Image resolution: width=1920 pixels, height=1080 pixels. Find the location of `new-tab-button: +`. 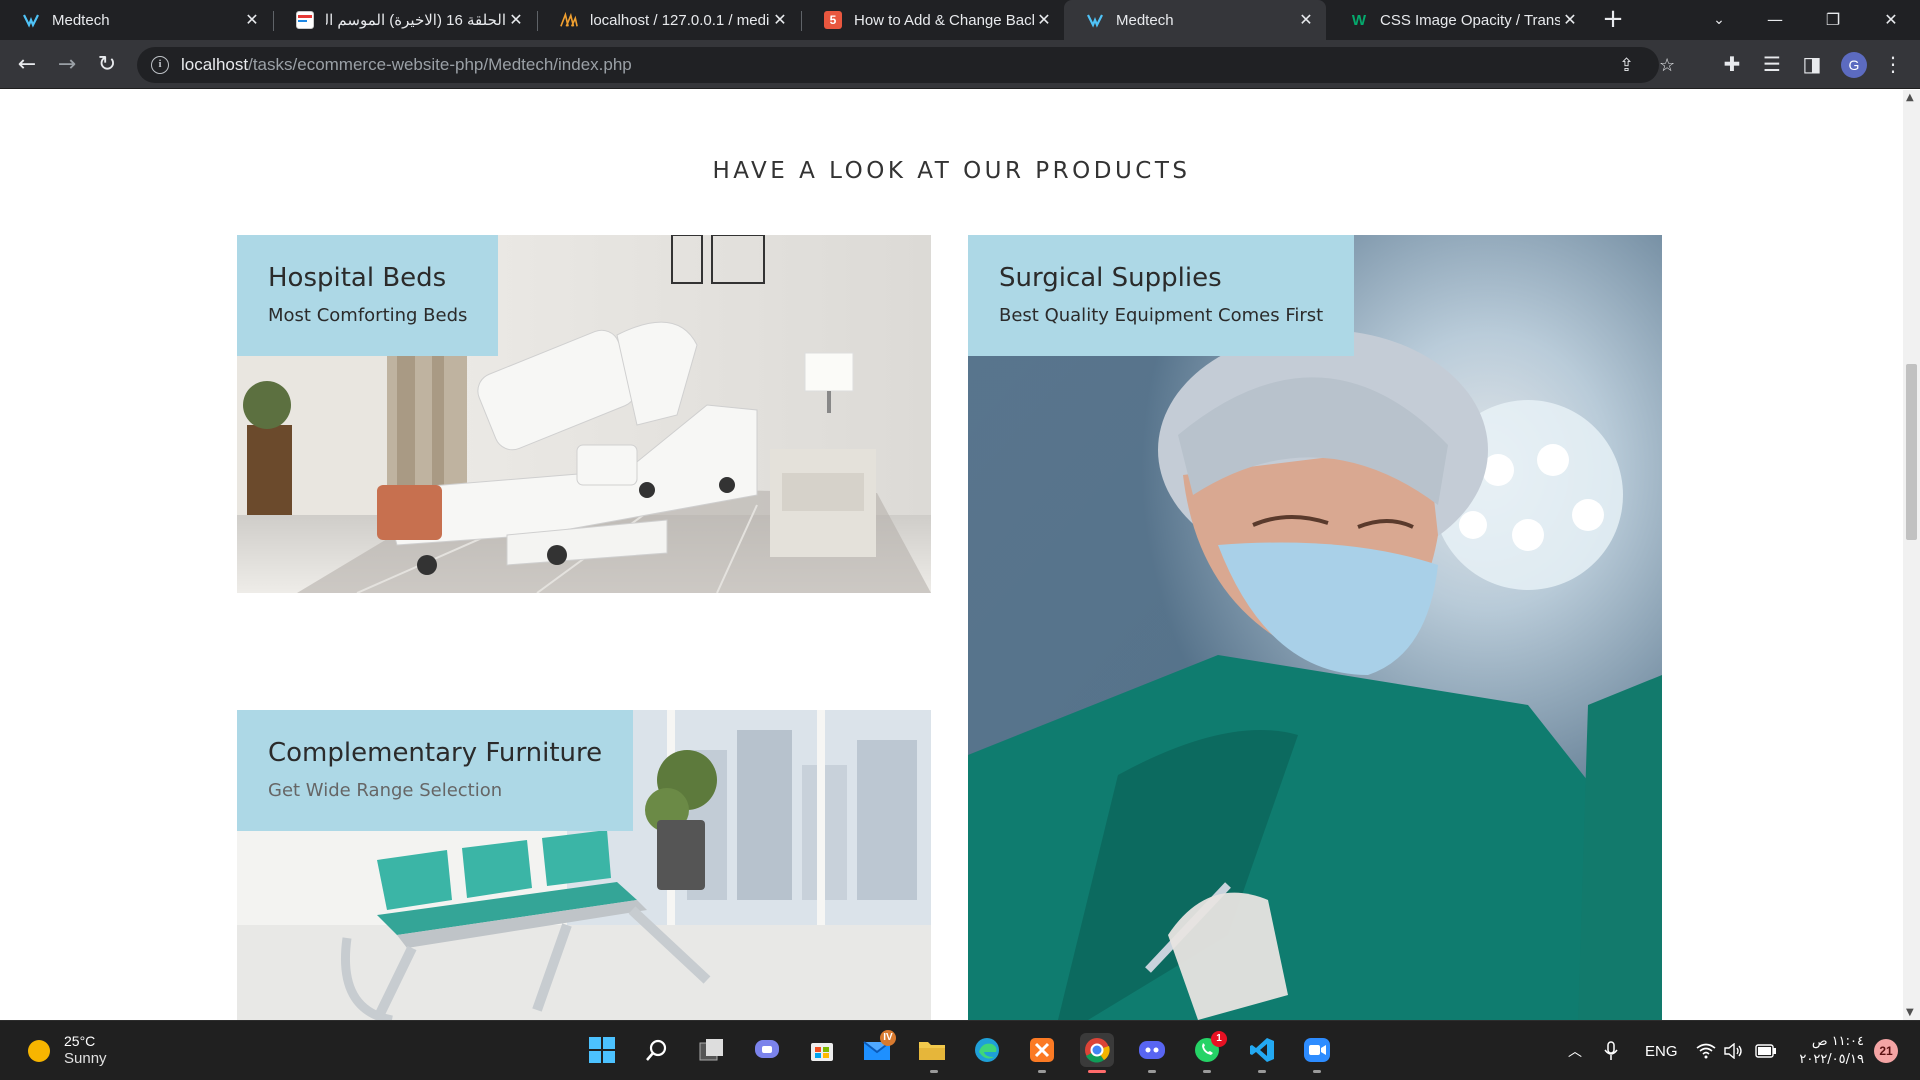

new-tab-button: + is located at coordinates (1613, 20).